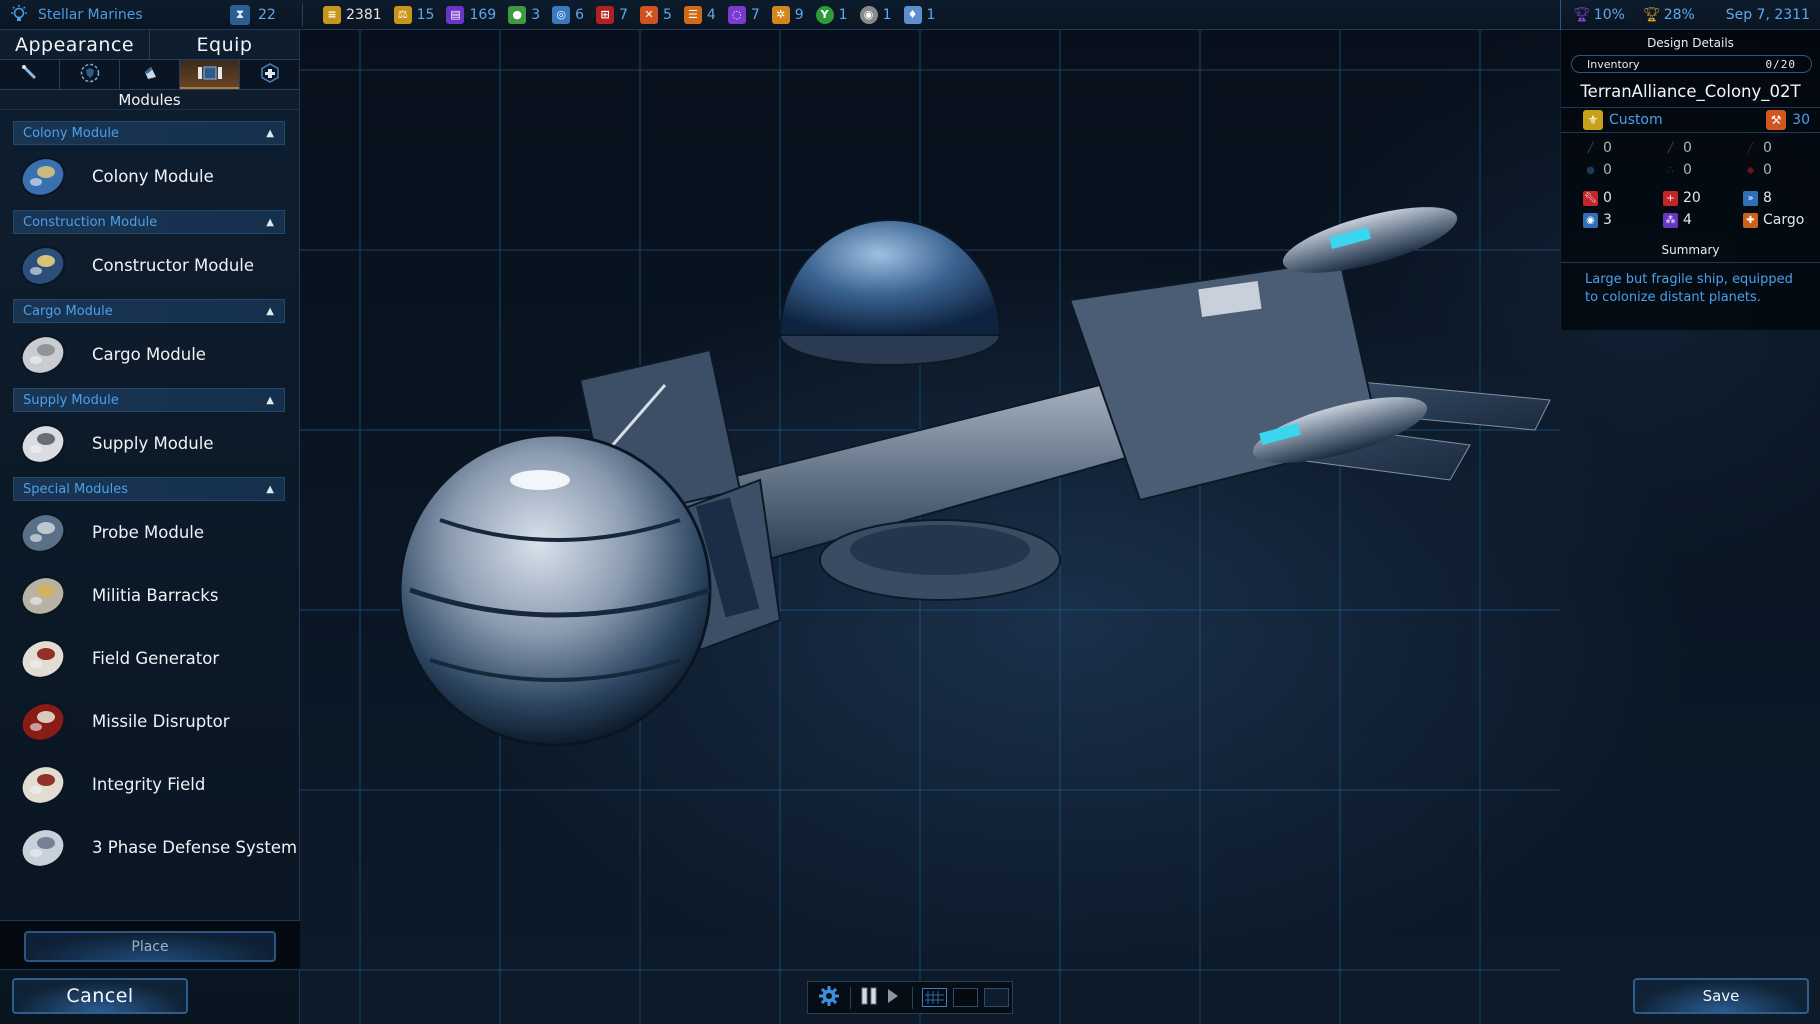 The height and width of the screenshot is (1024, 1820). I want to click on section-header: Cargo Module ▲, so click(149, 311).